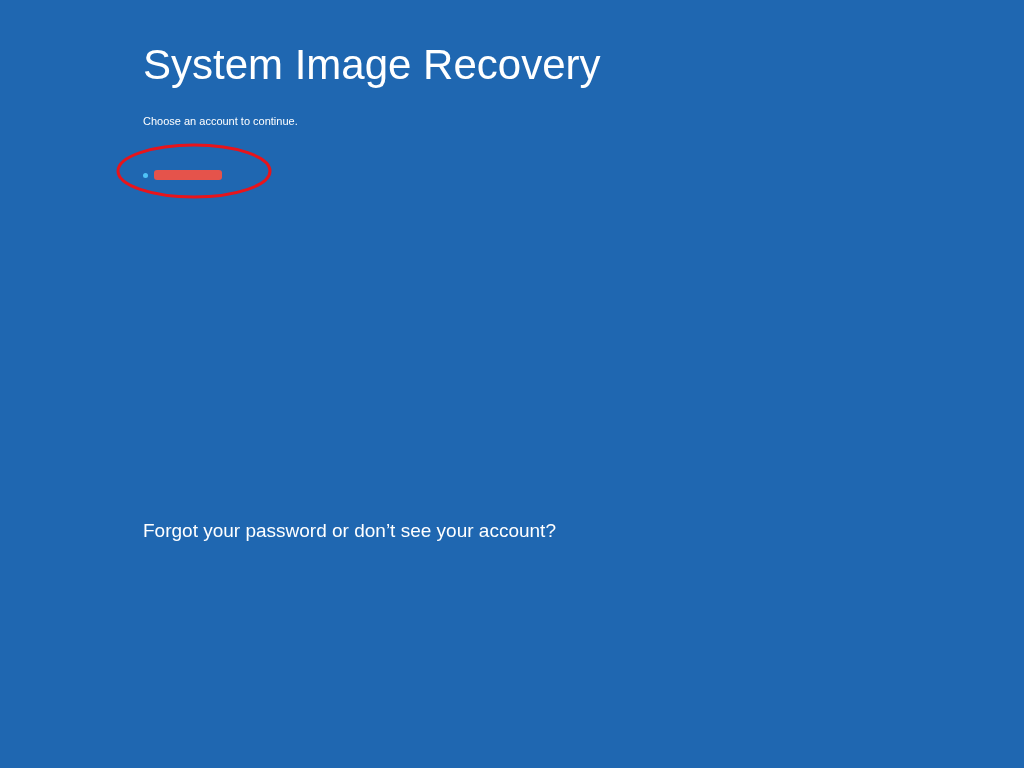  I want to click on instruction-text: Choose an account to continue., so click(220, 121).